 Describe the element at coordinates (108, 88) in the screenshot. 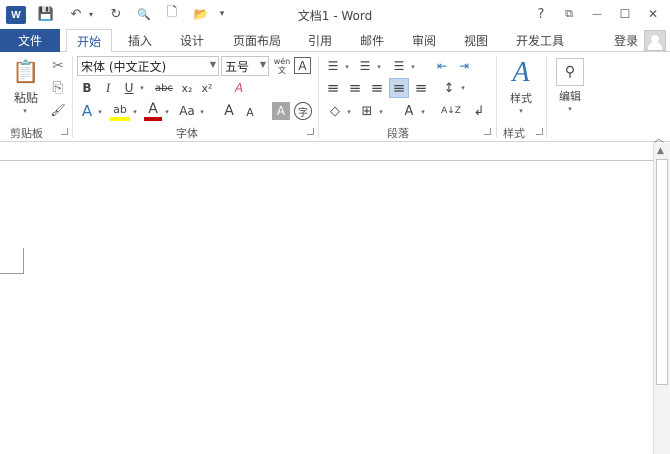

I see `italic-icon: I` at that location.